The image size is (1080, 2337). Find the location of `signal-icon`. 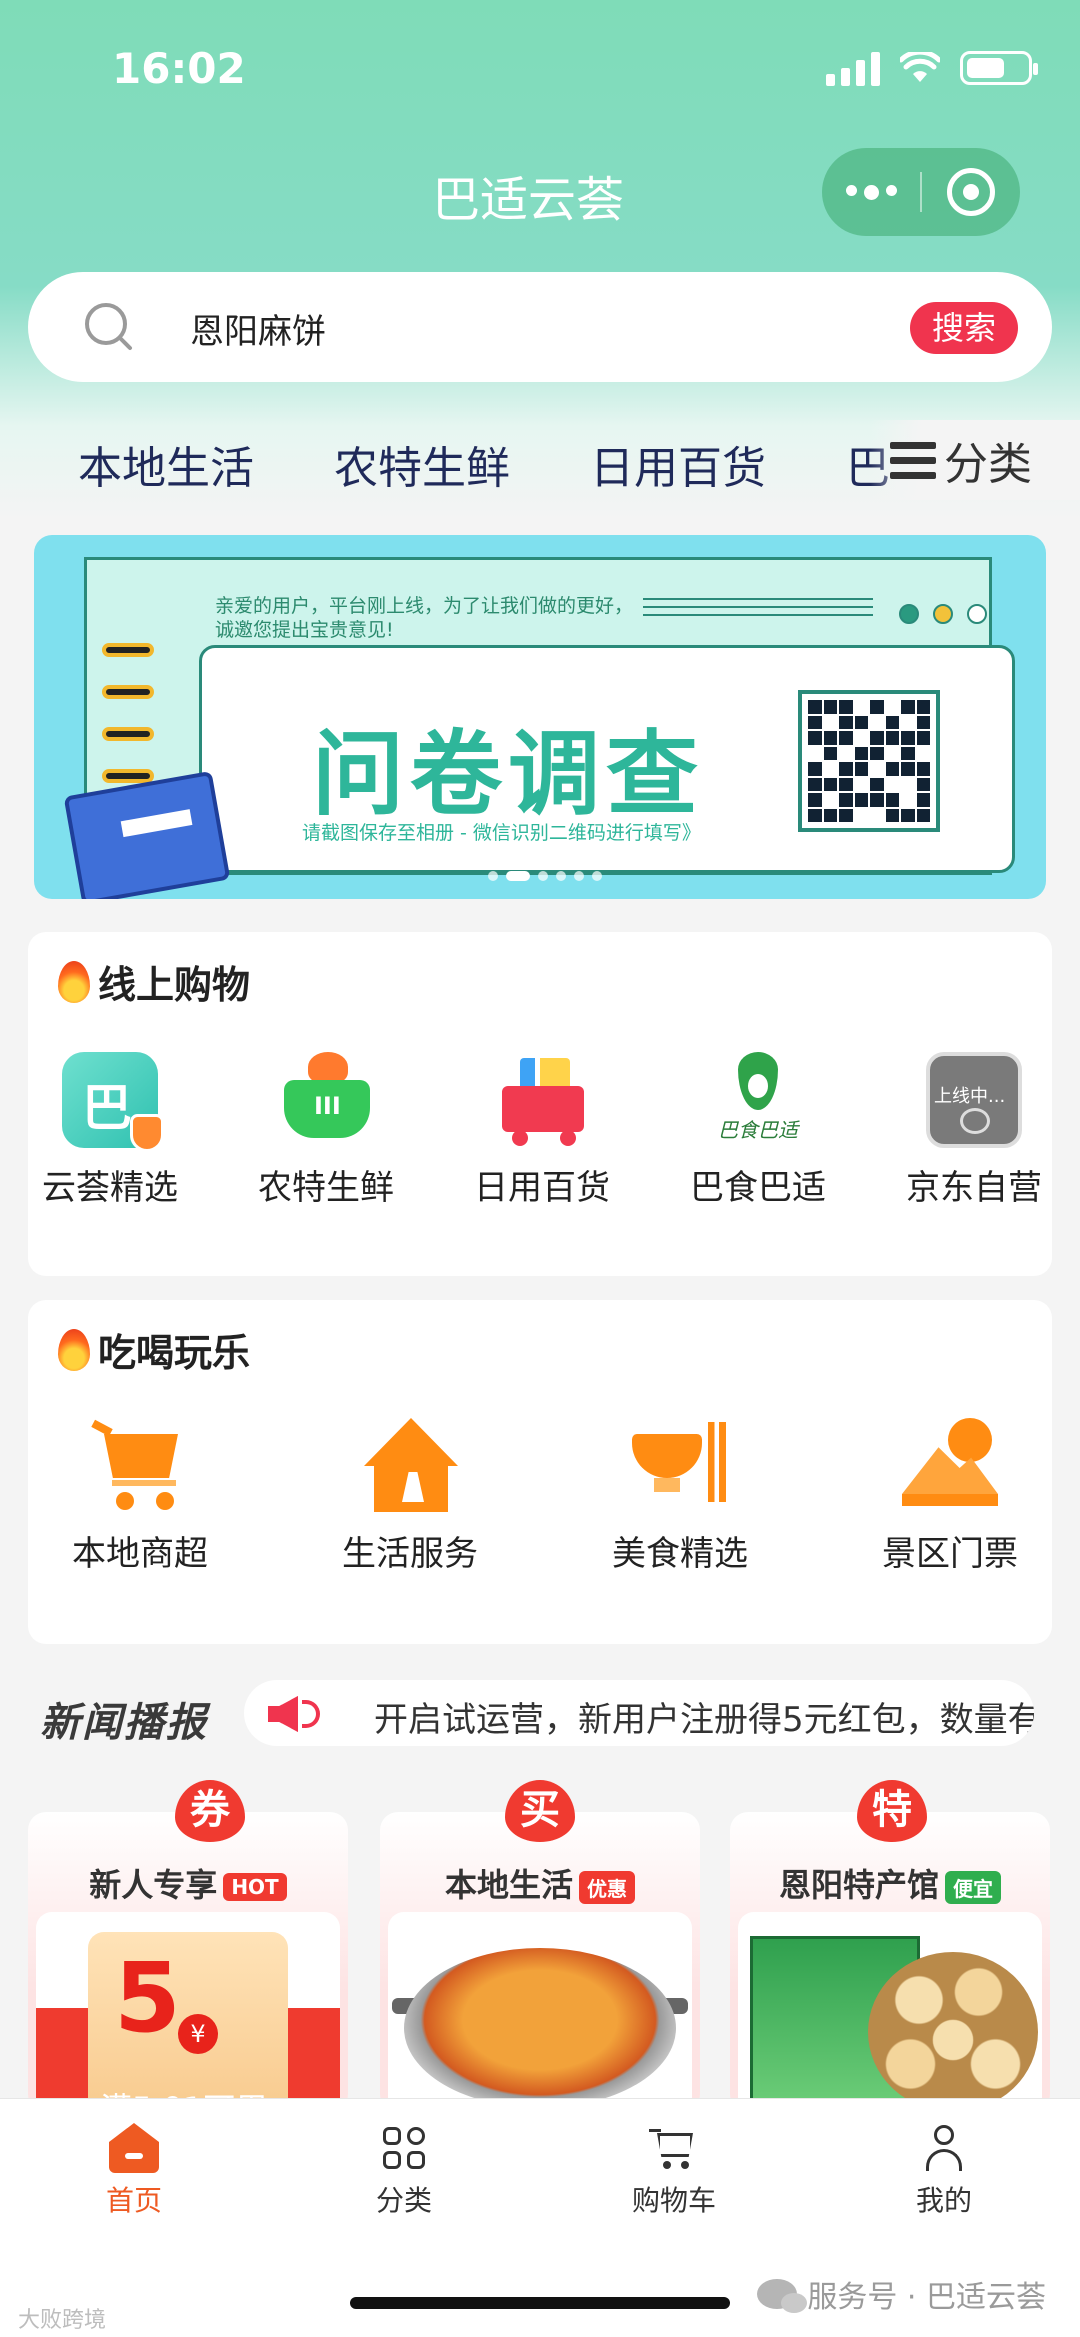

signal-icon is located at coordinates (853, 68).